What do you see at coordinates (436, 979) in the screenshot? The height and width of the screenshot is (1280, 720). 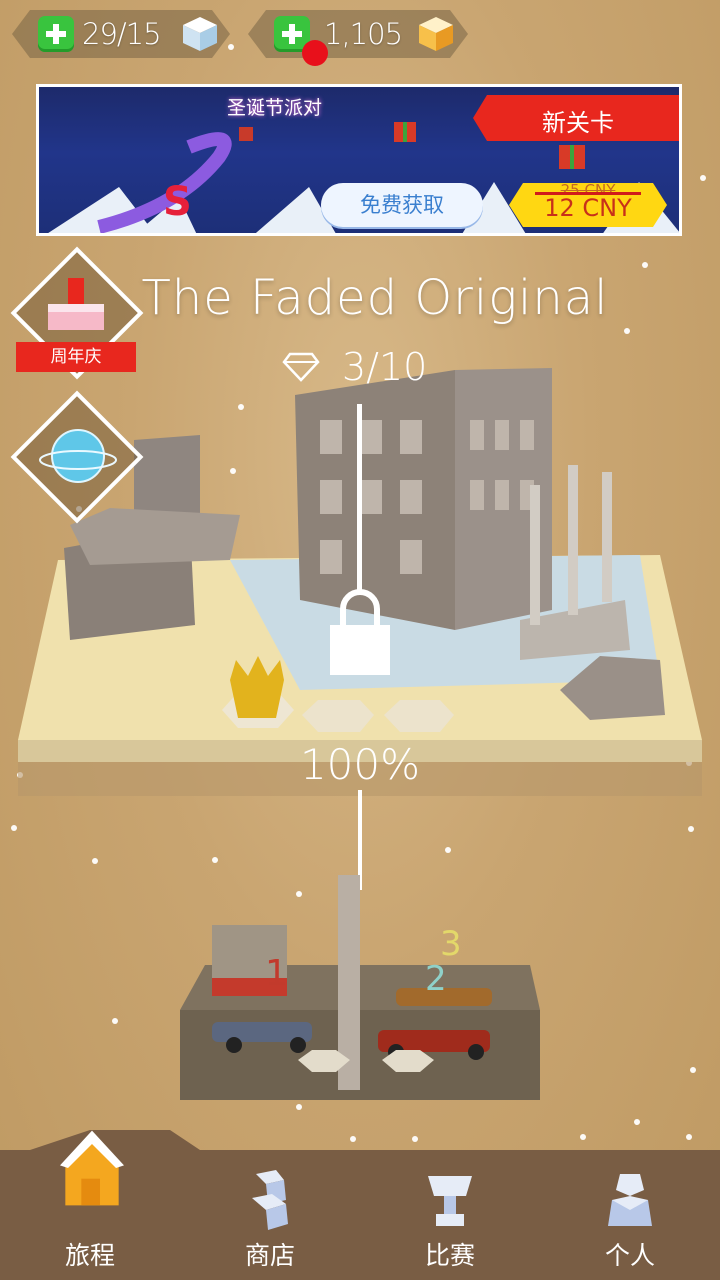 I see `podium-2-label: 2` at bounding box center [436, 979].